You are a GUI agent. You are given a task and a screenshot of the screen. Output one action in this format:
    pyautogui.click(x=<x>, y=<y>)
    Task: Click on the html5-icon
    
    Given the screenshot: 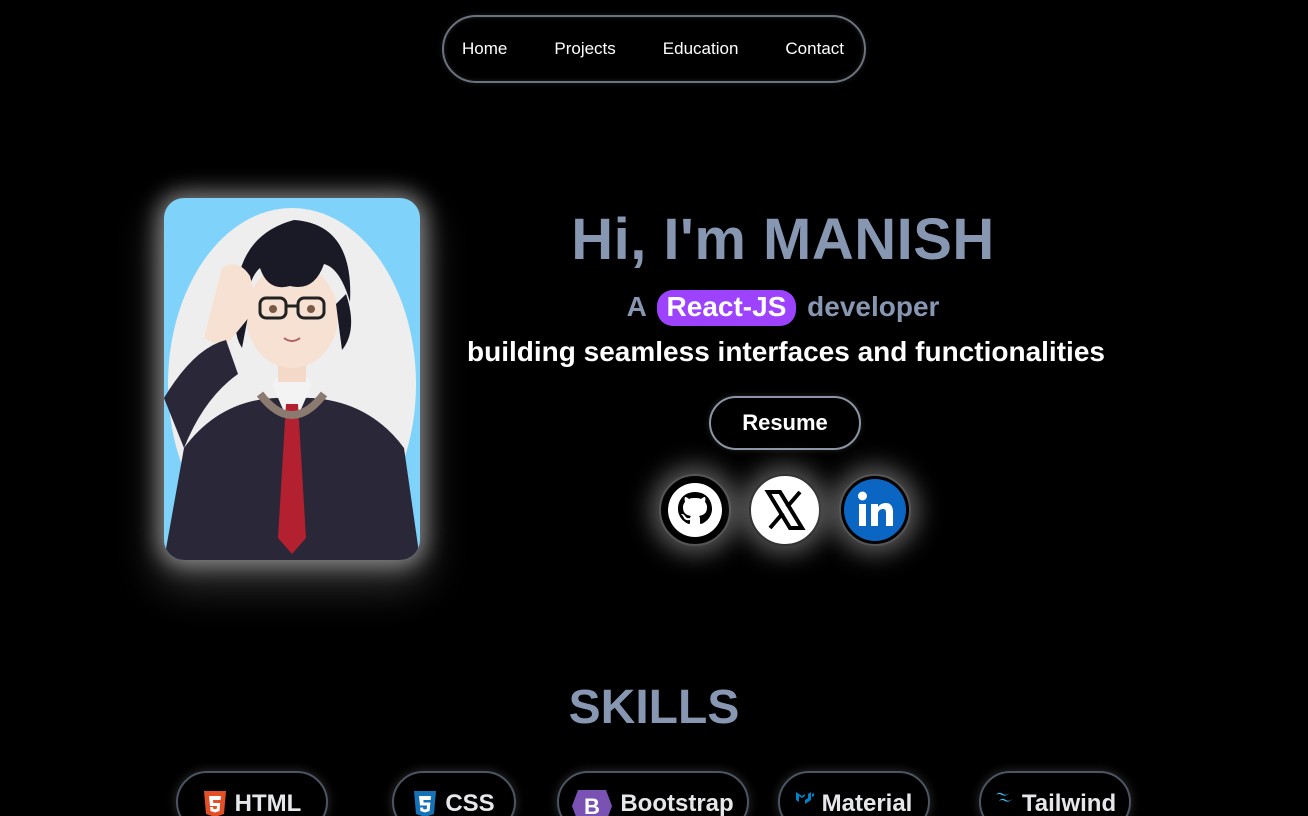 What is the action you would take?
    pyautogui.click(x=215, y=803)
    